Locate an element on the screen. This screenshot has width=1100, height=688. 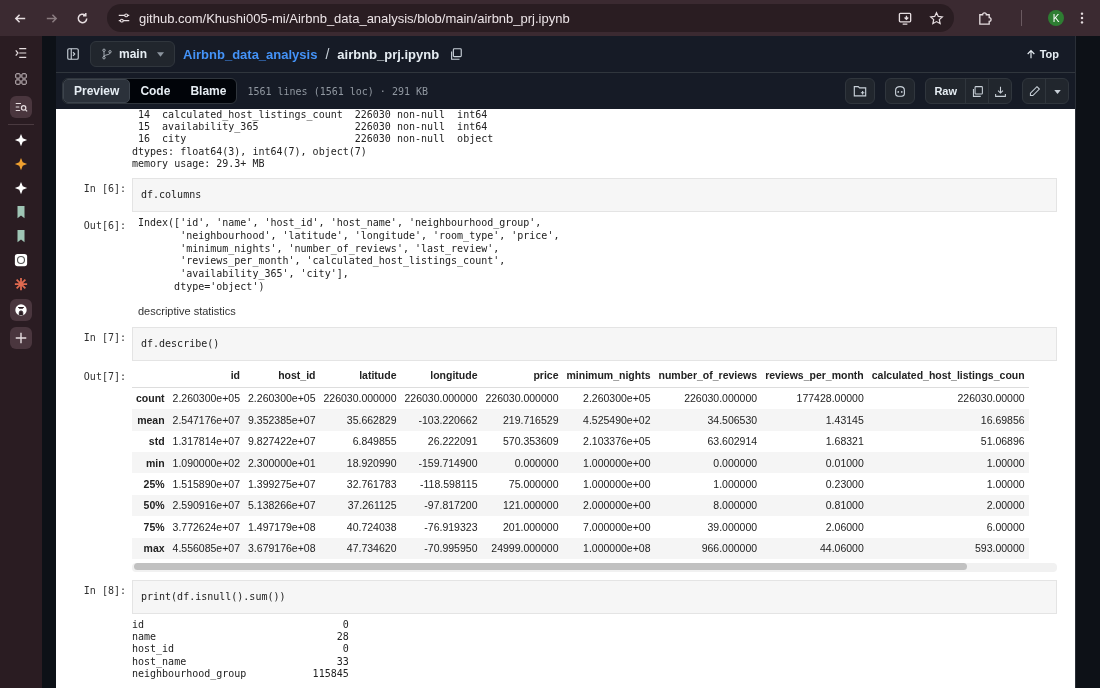
extensions-icon is located at coordinates (984, 18).